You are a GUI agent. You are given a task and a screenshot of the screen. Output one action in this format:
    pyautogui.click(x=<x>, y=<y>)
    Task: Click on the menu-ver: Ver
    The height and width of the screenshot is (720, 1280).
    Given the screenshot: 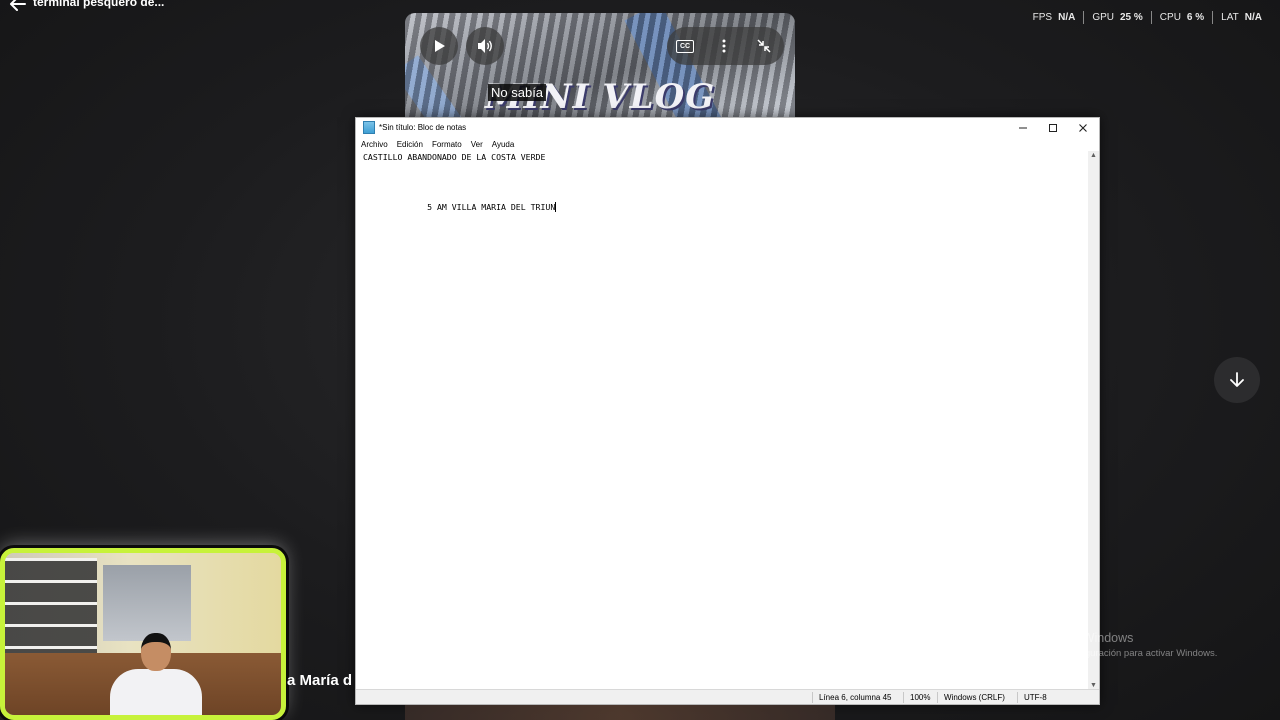 What is the action you would take?
    pyautogui.click(x=477, y=144)
    